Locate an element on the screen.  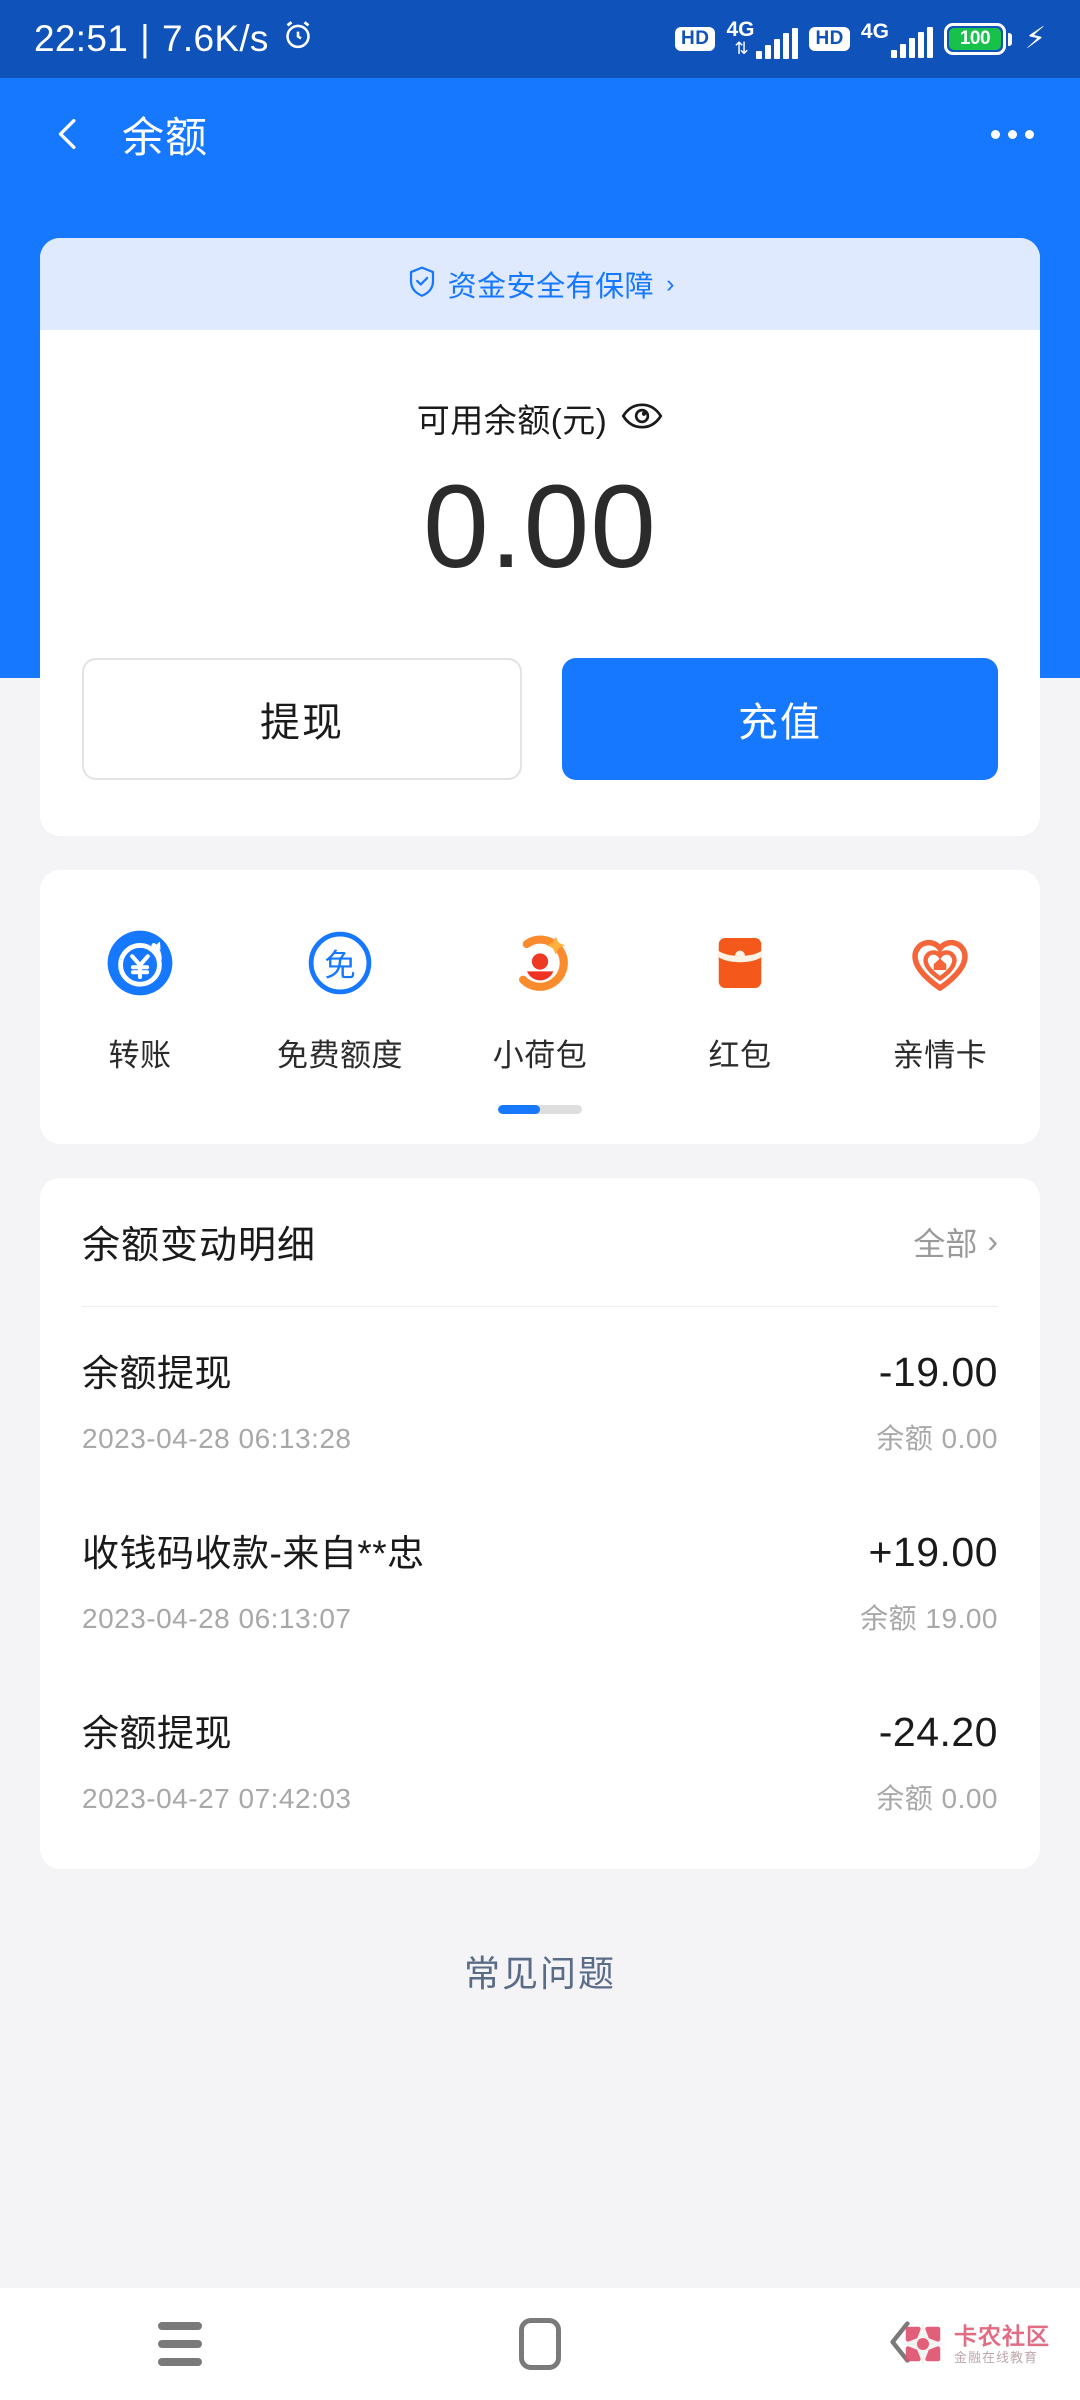
watermark-text: 卡农社区 金融在线教育 is located at coordinates (1002, 2343).